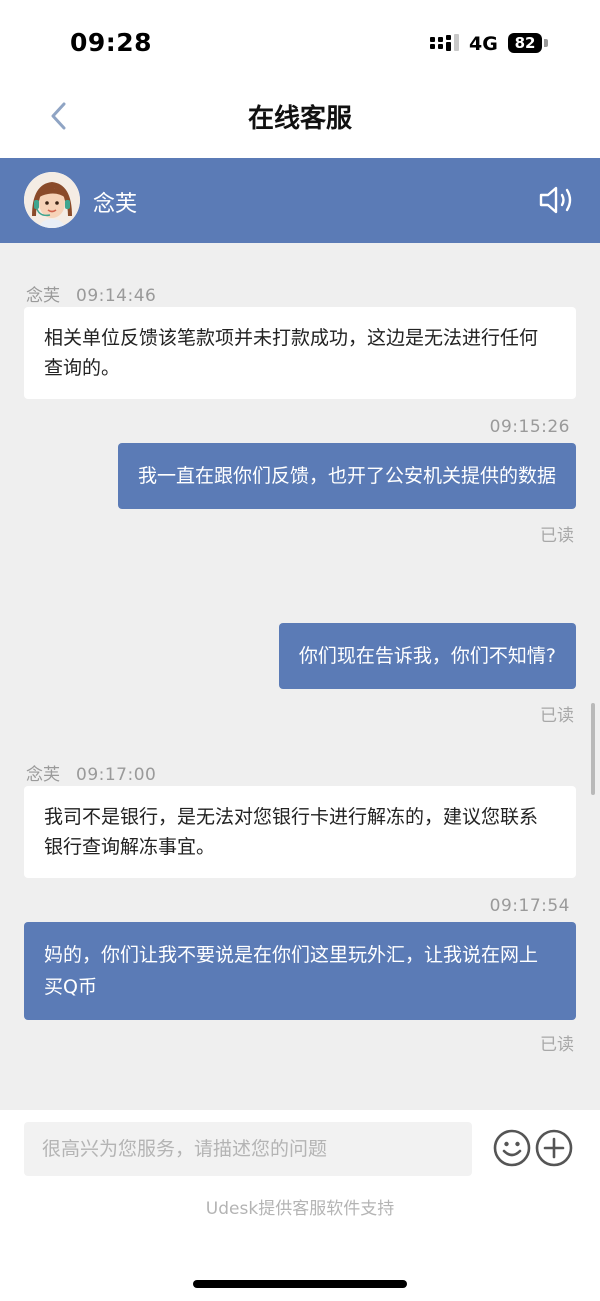 The image size is (600, 1301). Describe the element at coordinates (444, 42) in the screenshot. I see `signal-icon` at that location.